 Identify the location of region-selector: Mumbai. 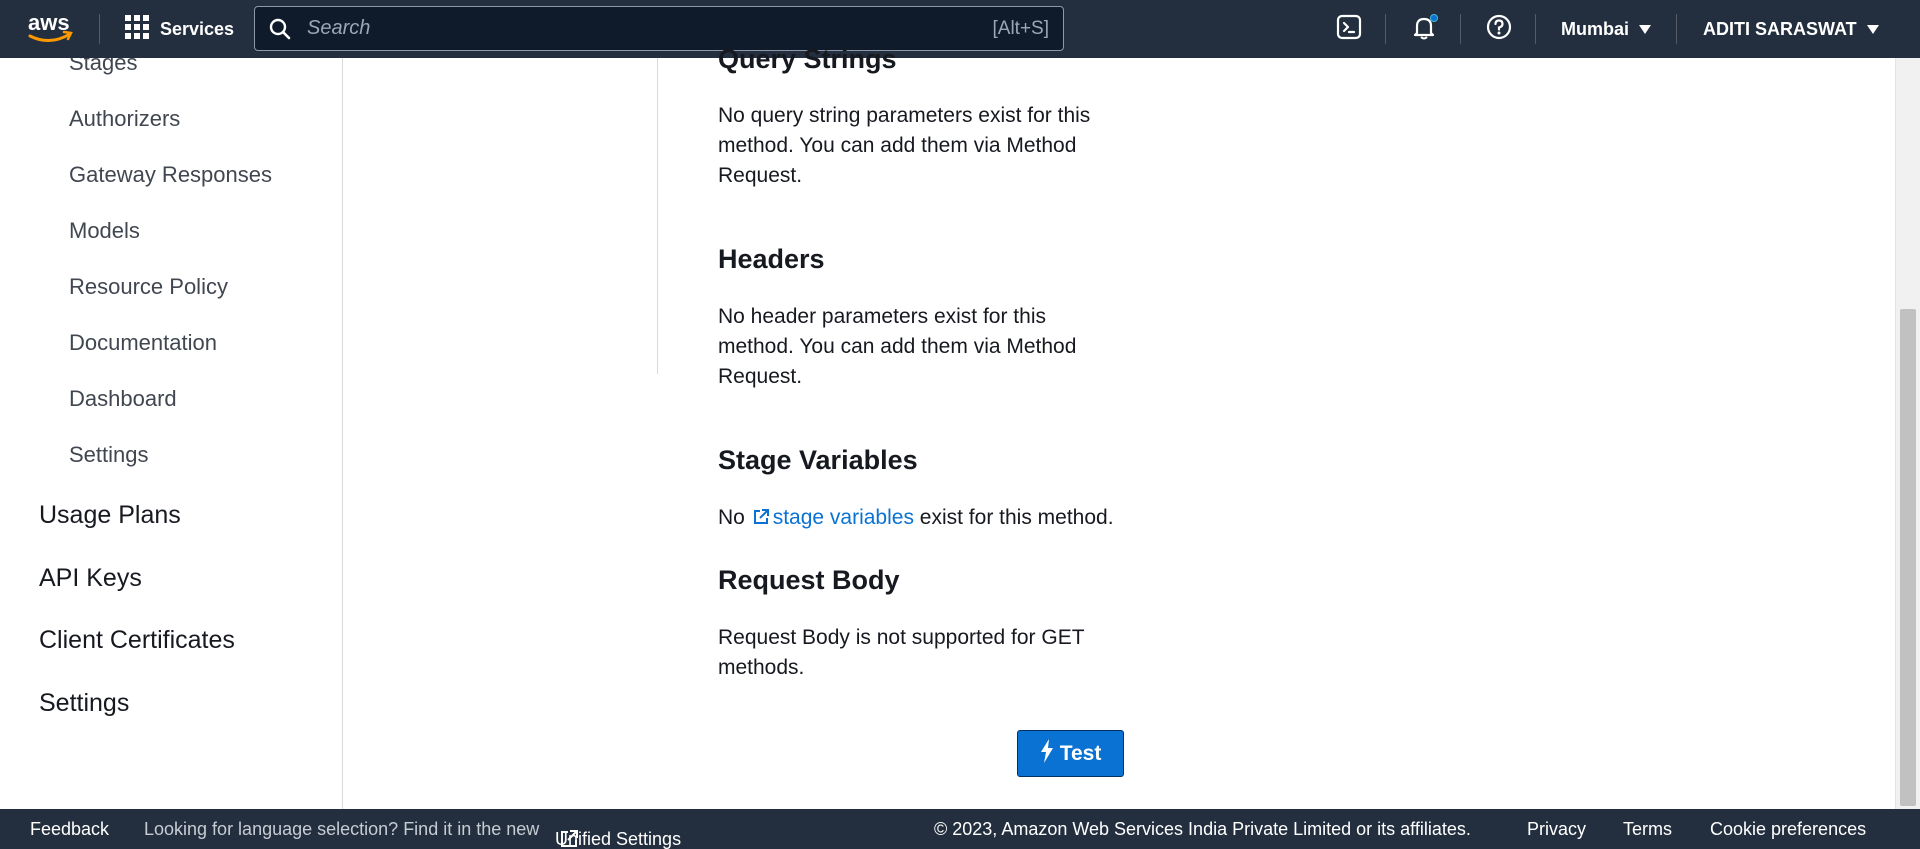
(1606, 29).